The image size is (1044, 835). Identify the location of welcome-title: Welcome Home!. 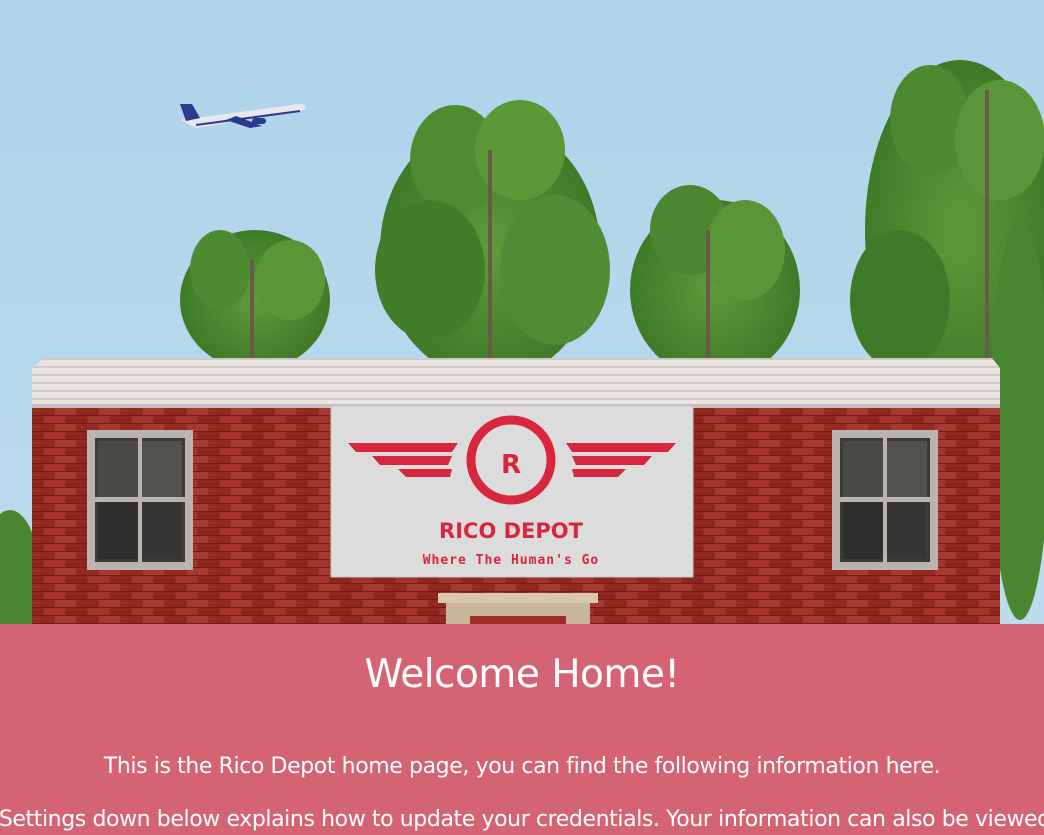
(522, 674).